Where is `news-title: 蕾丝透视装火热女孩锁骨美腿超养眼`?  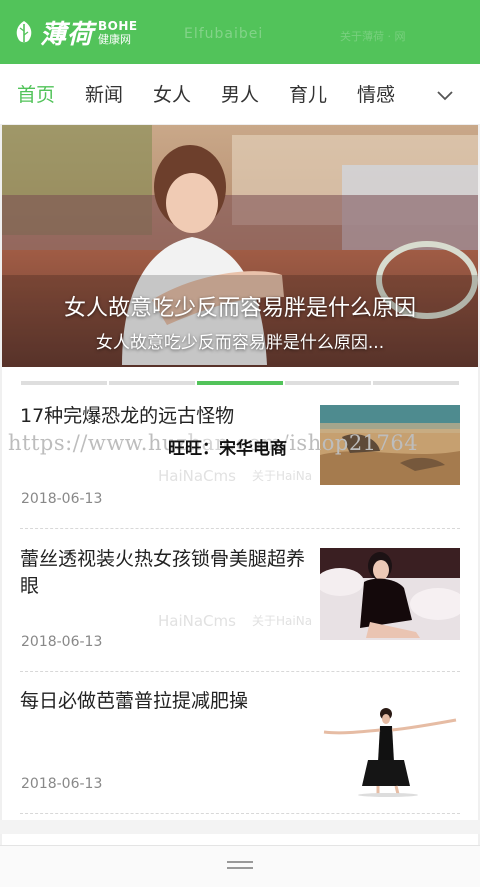 news-title: 蕾丝透视装火热女孩锁骨美腿超养眼 is located at coordinates (163, 573).